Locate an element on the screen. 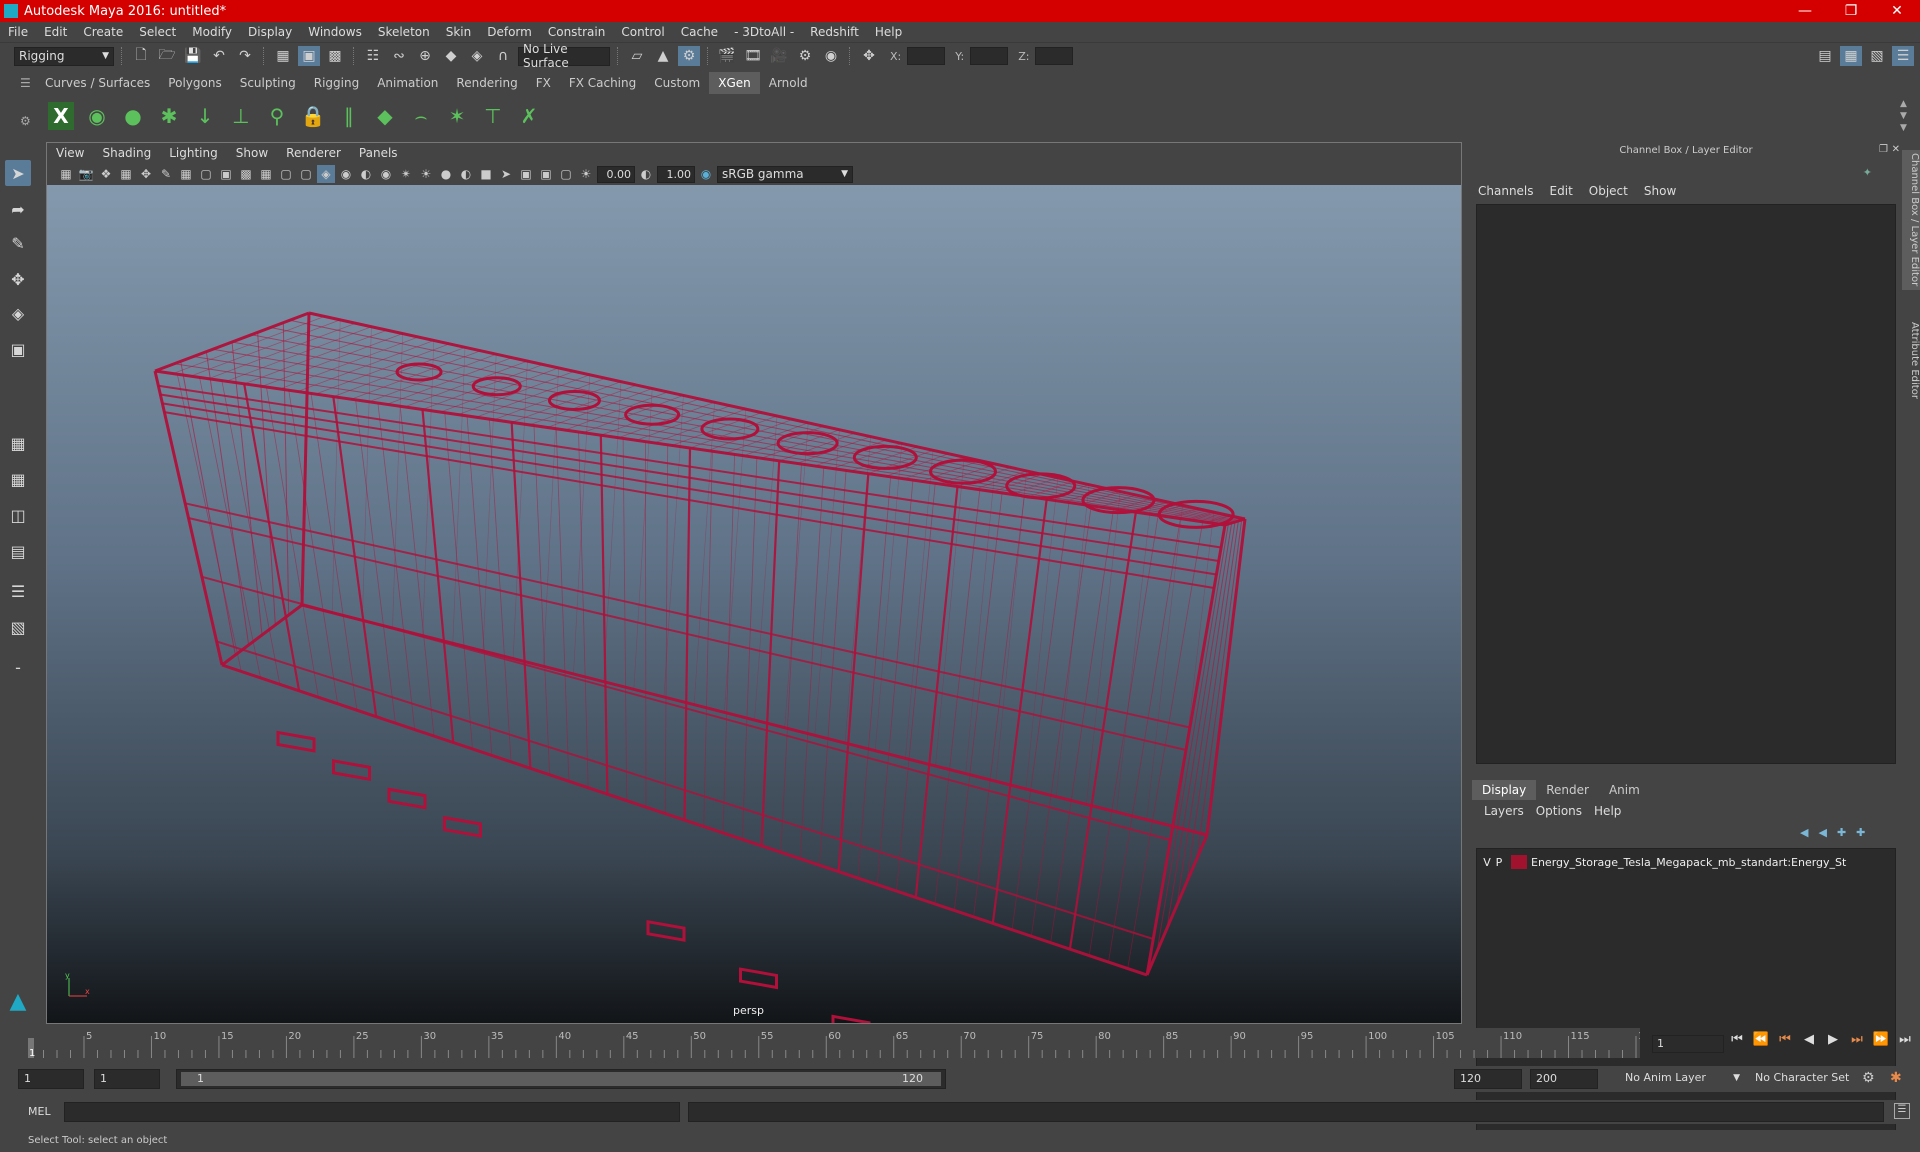 This screenshot has width=1920, height=1152. color-space-dropdown: sRGB gamma ▼ is located at coordinates (785, 174).